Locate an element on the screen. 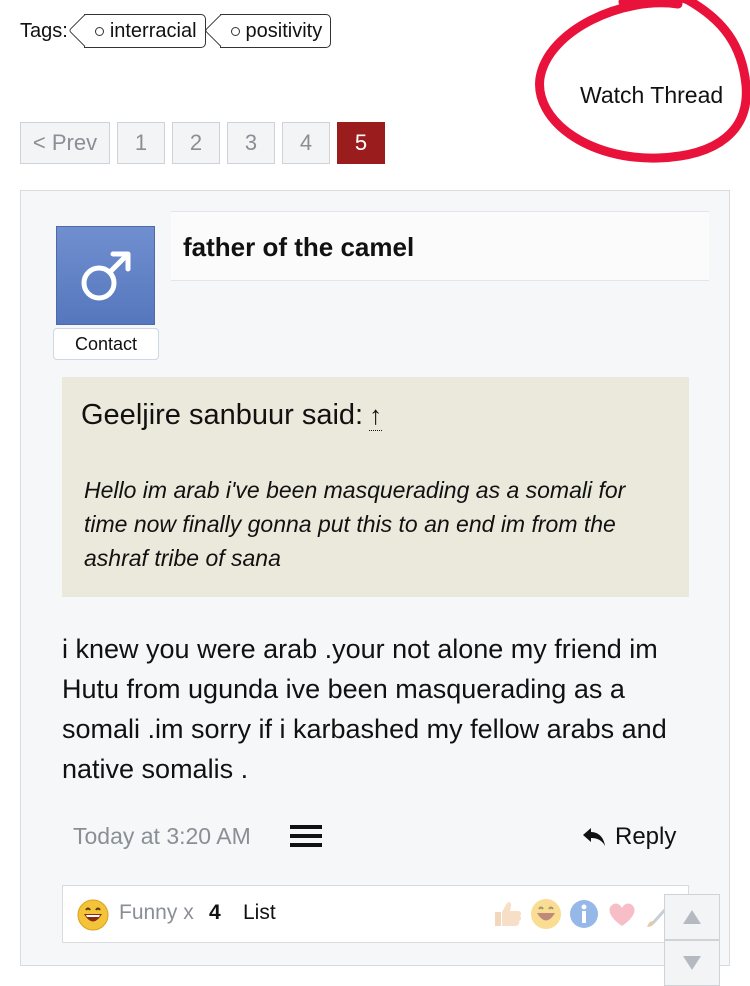  page-3-button: 3 is located at coordinates (251, 143).